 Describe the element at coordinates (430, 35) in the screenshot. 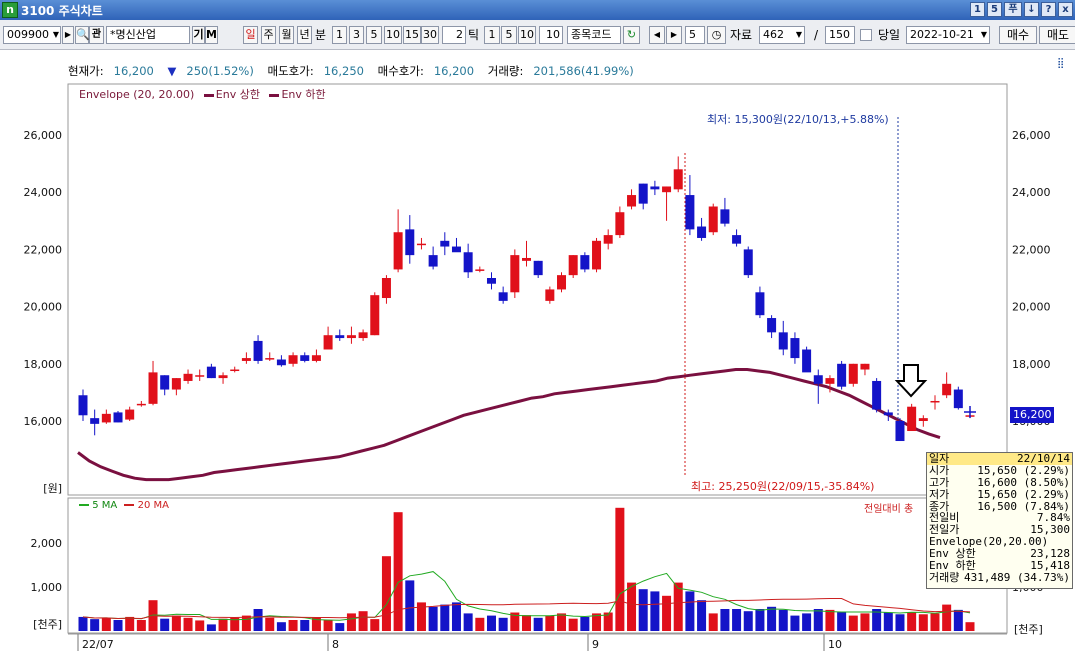

I see `min-option-30: 30` at that location.